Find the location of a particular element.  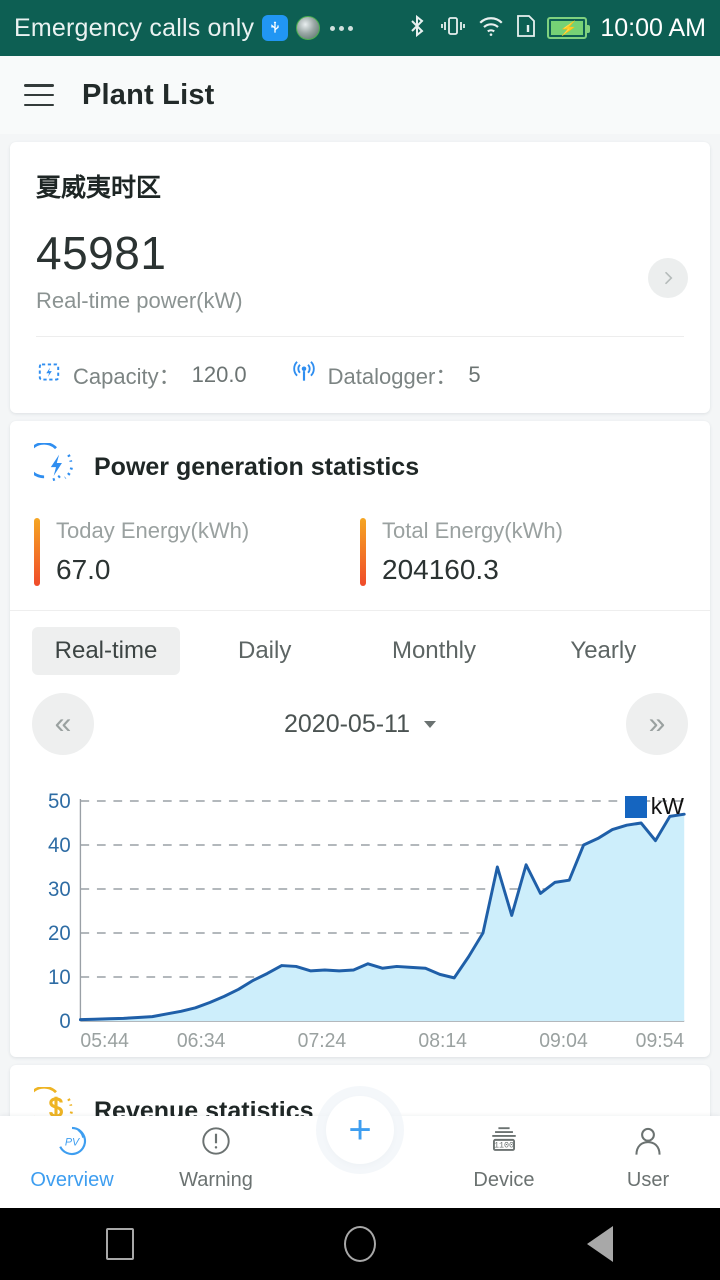

svg-text: PV is located at coordinates (72, 1143).